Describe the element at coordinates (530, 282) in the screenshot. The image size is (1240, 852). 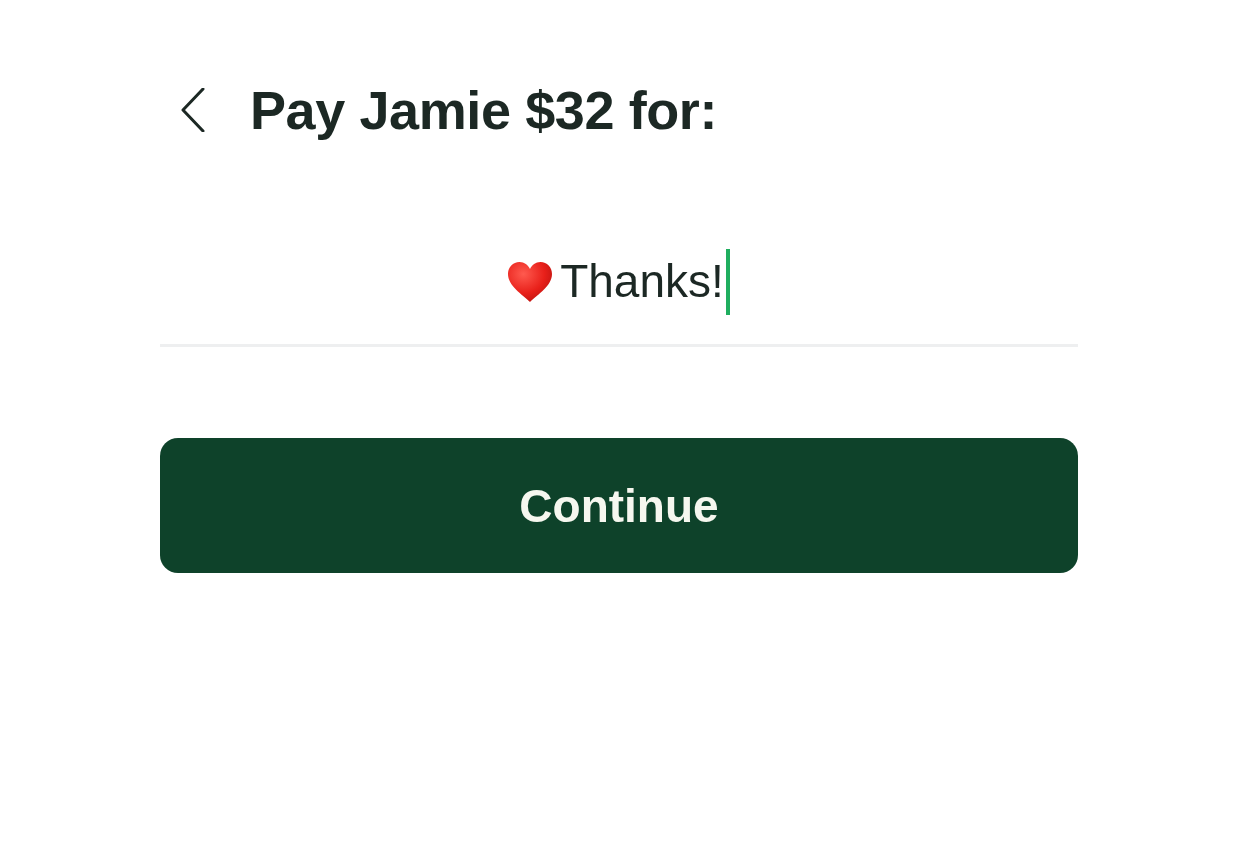
I see `heart-icon` at that location.